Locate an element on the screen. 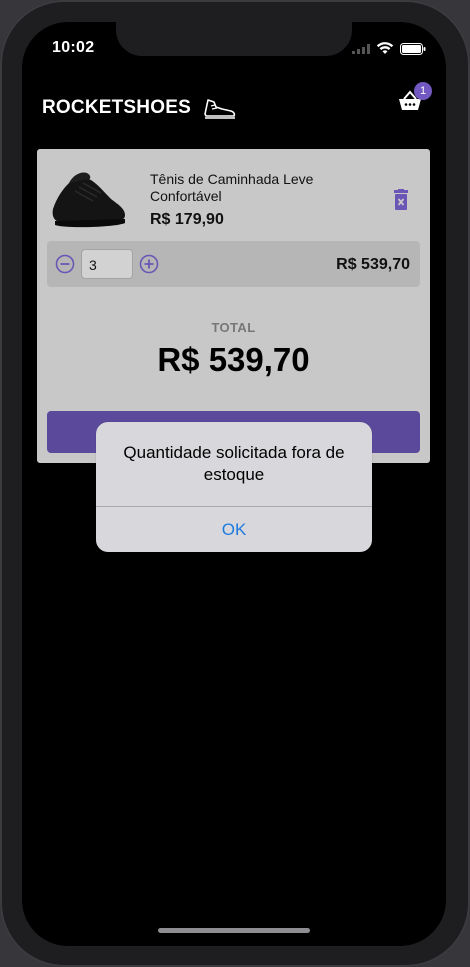  status-icons is located at coordinates (389, 48).